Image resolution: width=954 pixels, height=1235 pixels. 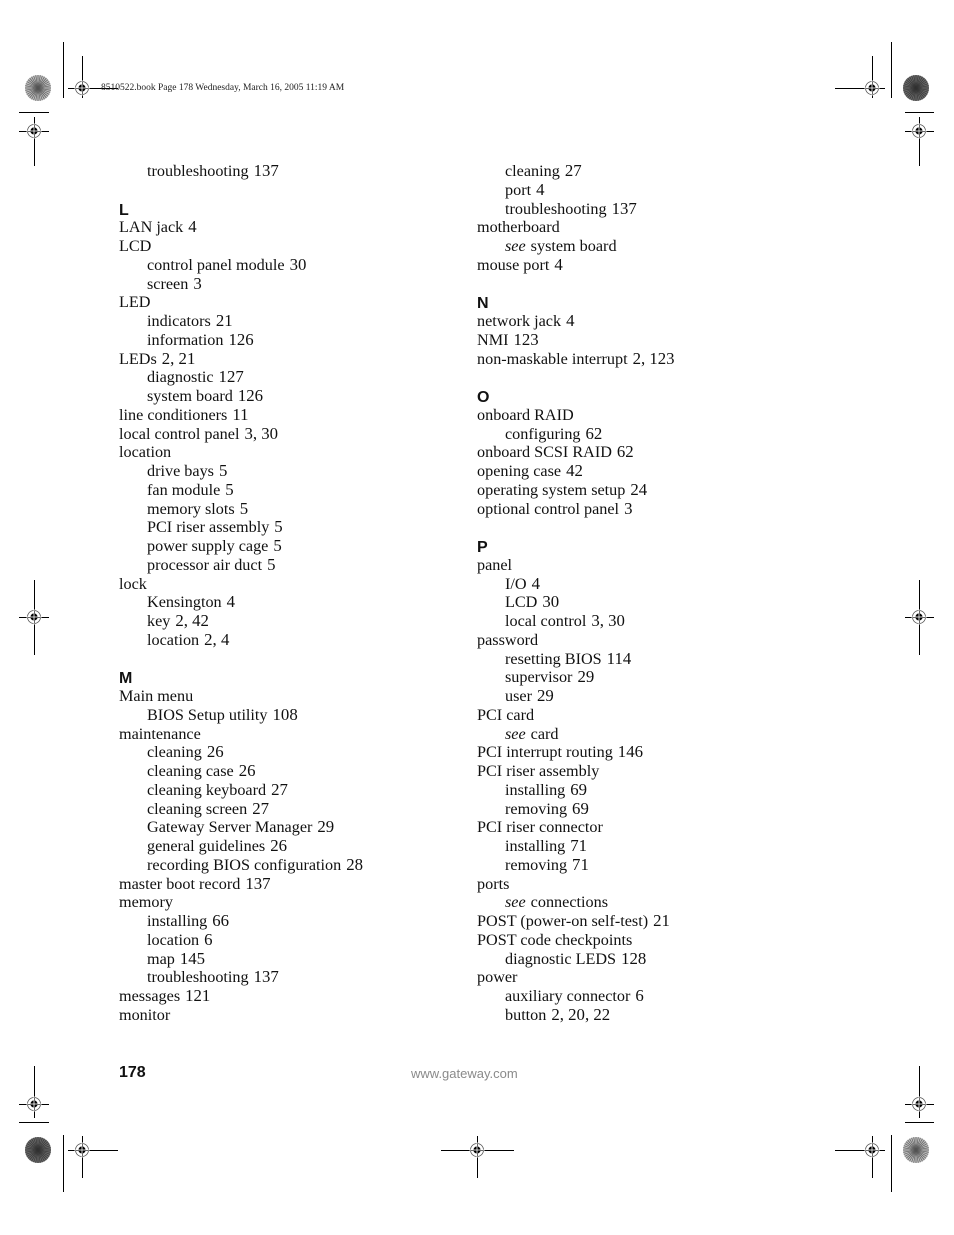 I want to click on page-reference: 145, so click(x=192, y=958).